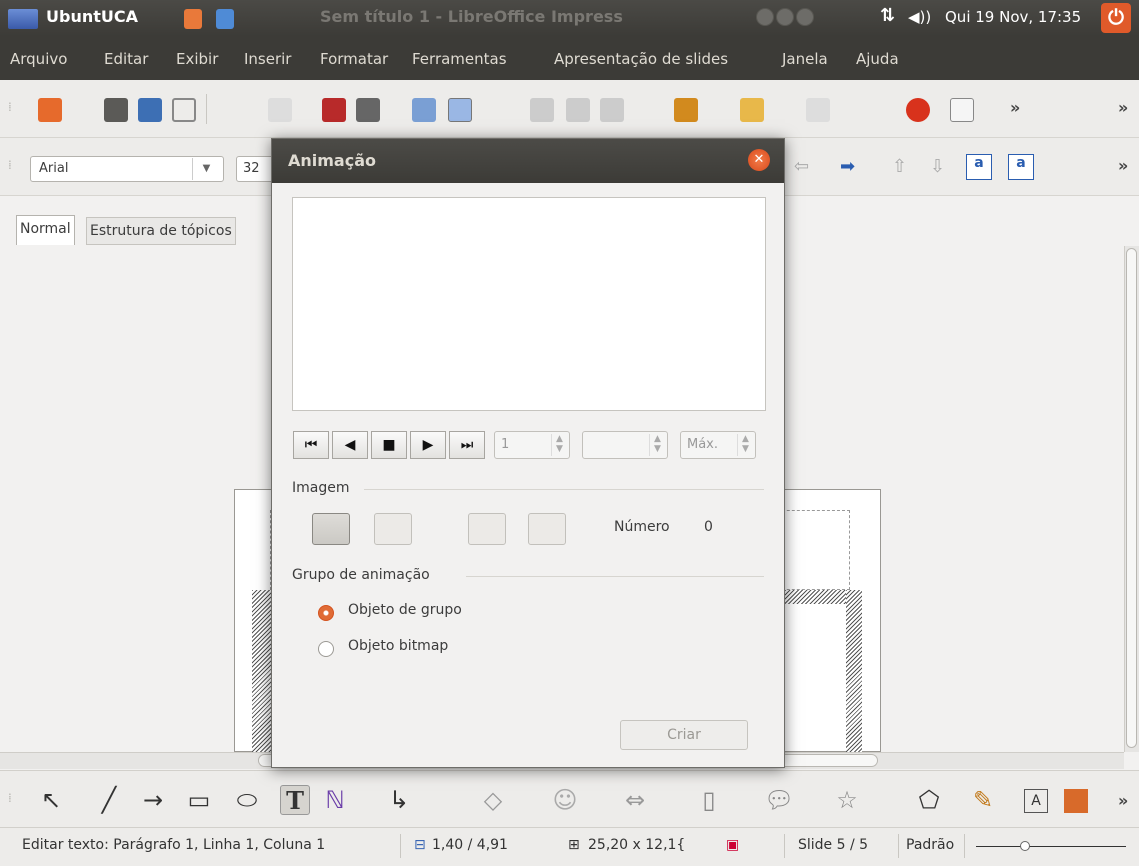 This screenshot has width=1139, height=866. Describe the element at coordinates (779, 800) in the screenshot. I see `callout-icon: 💬︎` at that location.